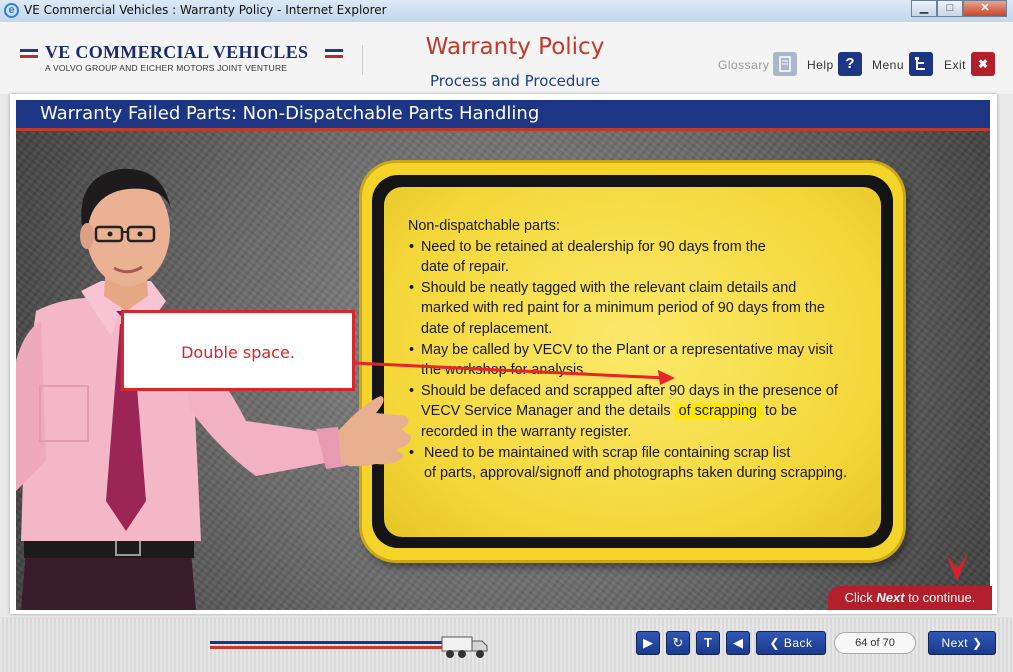  What do you see at coordinates (957, 568) in the screenshot?
I see `down-arrow-icon` at bounding box center [957, 568].